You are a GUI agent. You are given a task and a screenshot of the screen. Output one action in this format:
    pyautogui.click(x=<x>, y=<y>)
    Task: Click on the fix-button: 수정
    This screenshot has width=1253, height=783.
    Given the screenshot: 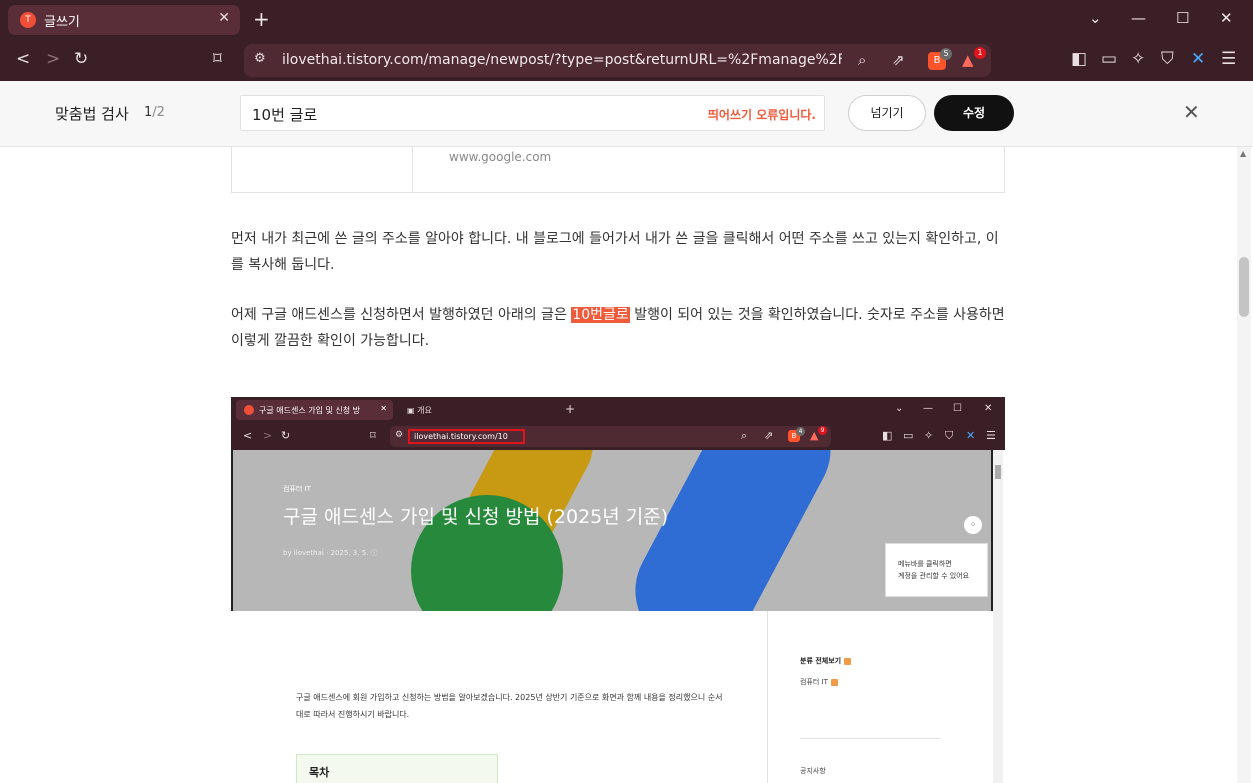 What is the action you would take?
    pyautogui.click(x=974, y=113)
    